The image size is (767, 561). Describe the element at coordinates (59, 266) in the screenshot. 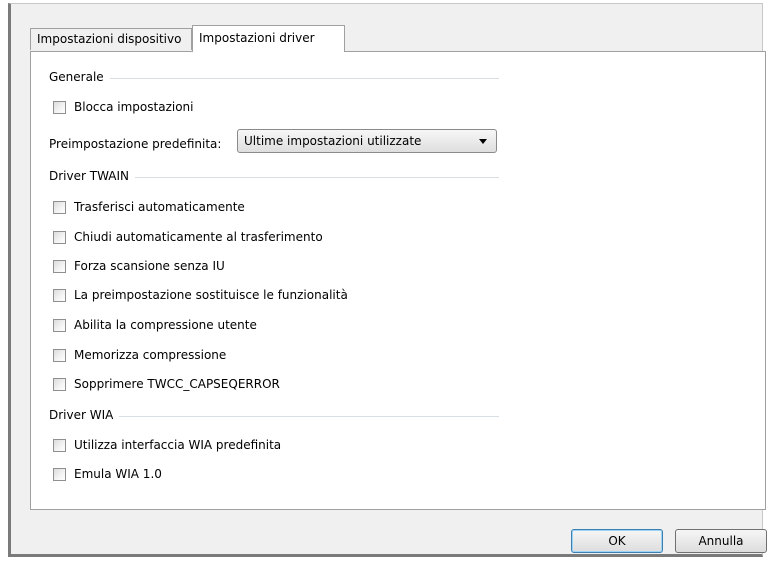

I see `force-no-ui-checkbox` at that location.